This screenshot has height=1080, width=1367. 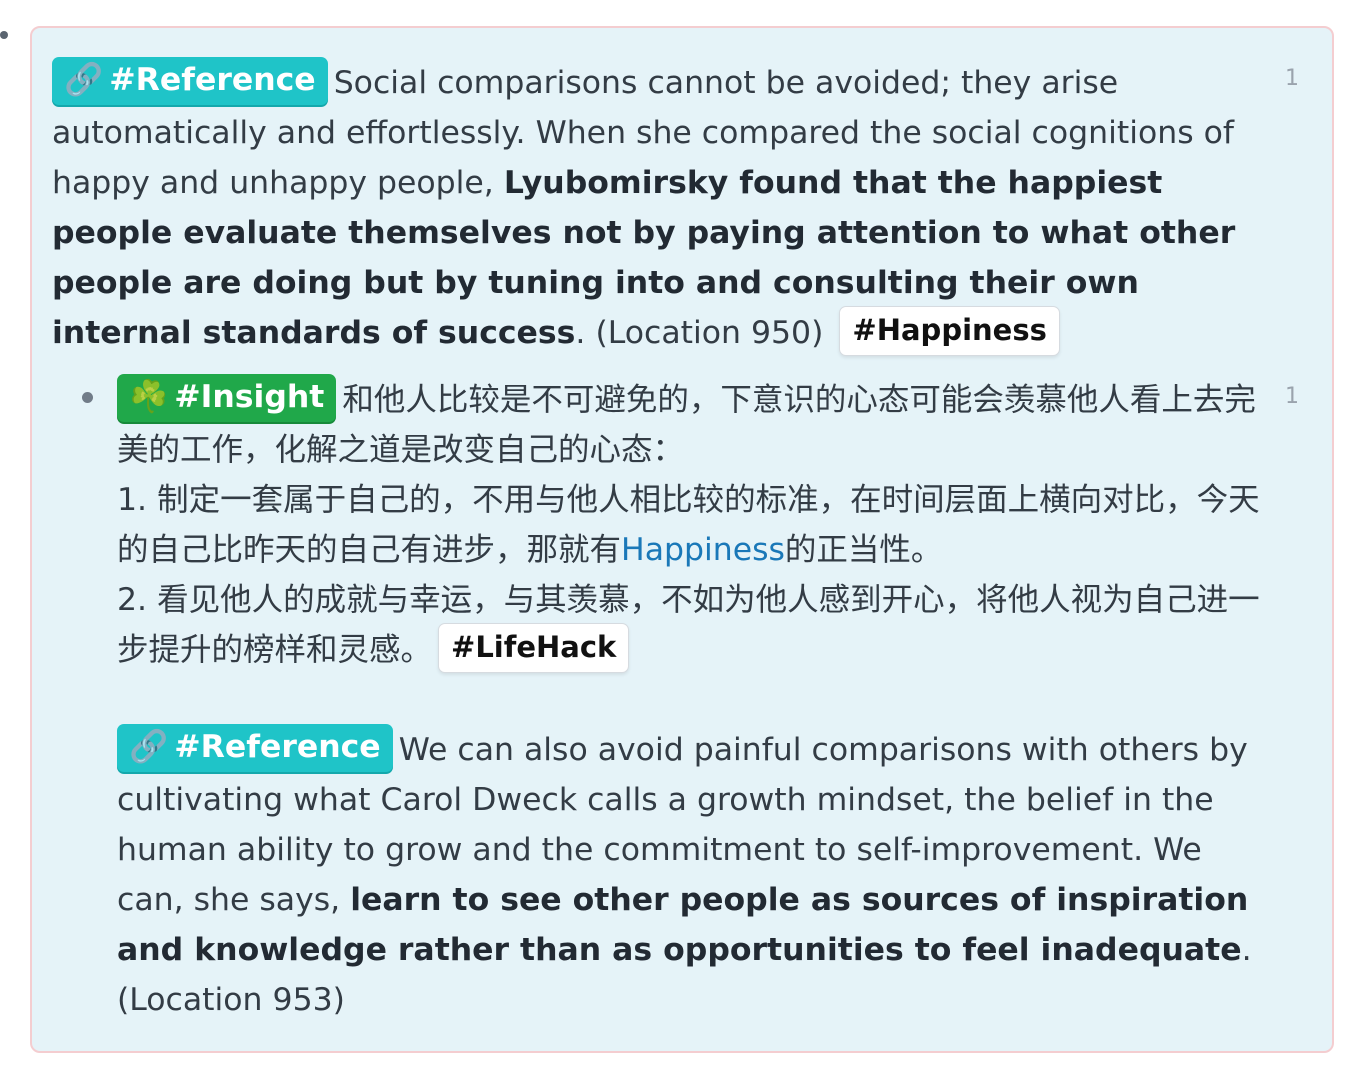 What do you see at coordinates (703, 550) in the screenshot?
I see `happiness-link: Happiness` at bounding box center [703, 550].